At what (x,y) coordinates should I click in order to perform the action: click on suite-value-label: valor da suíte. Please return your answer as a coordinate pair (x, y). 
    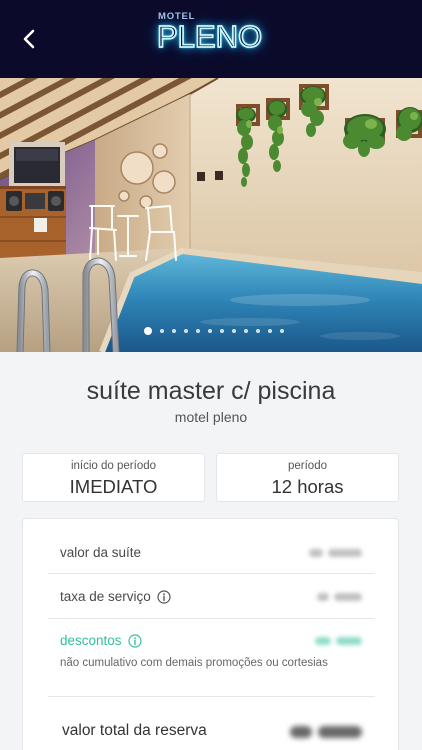
    Looking at the image, I should click on (101, 552).